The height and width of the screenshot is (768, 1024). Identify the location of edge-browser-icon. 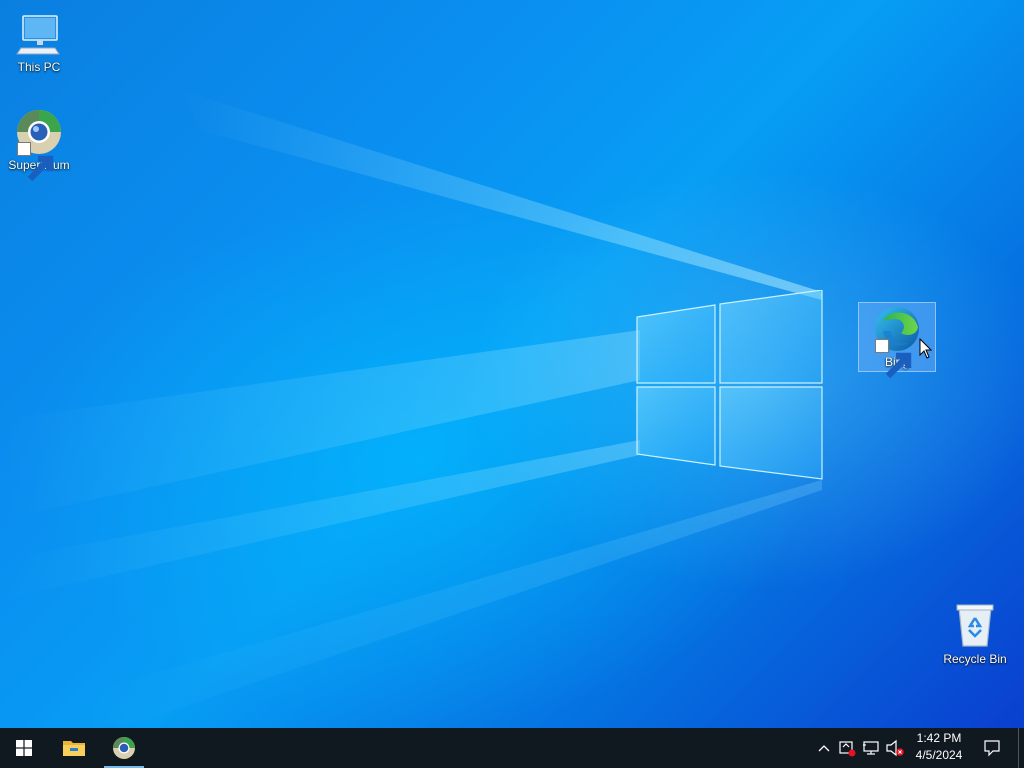
(897, 342).